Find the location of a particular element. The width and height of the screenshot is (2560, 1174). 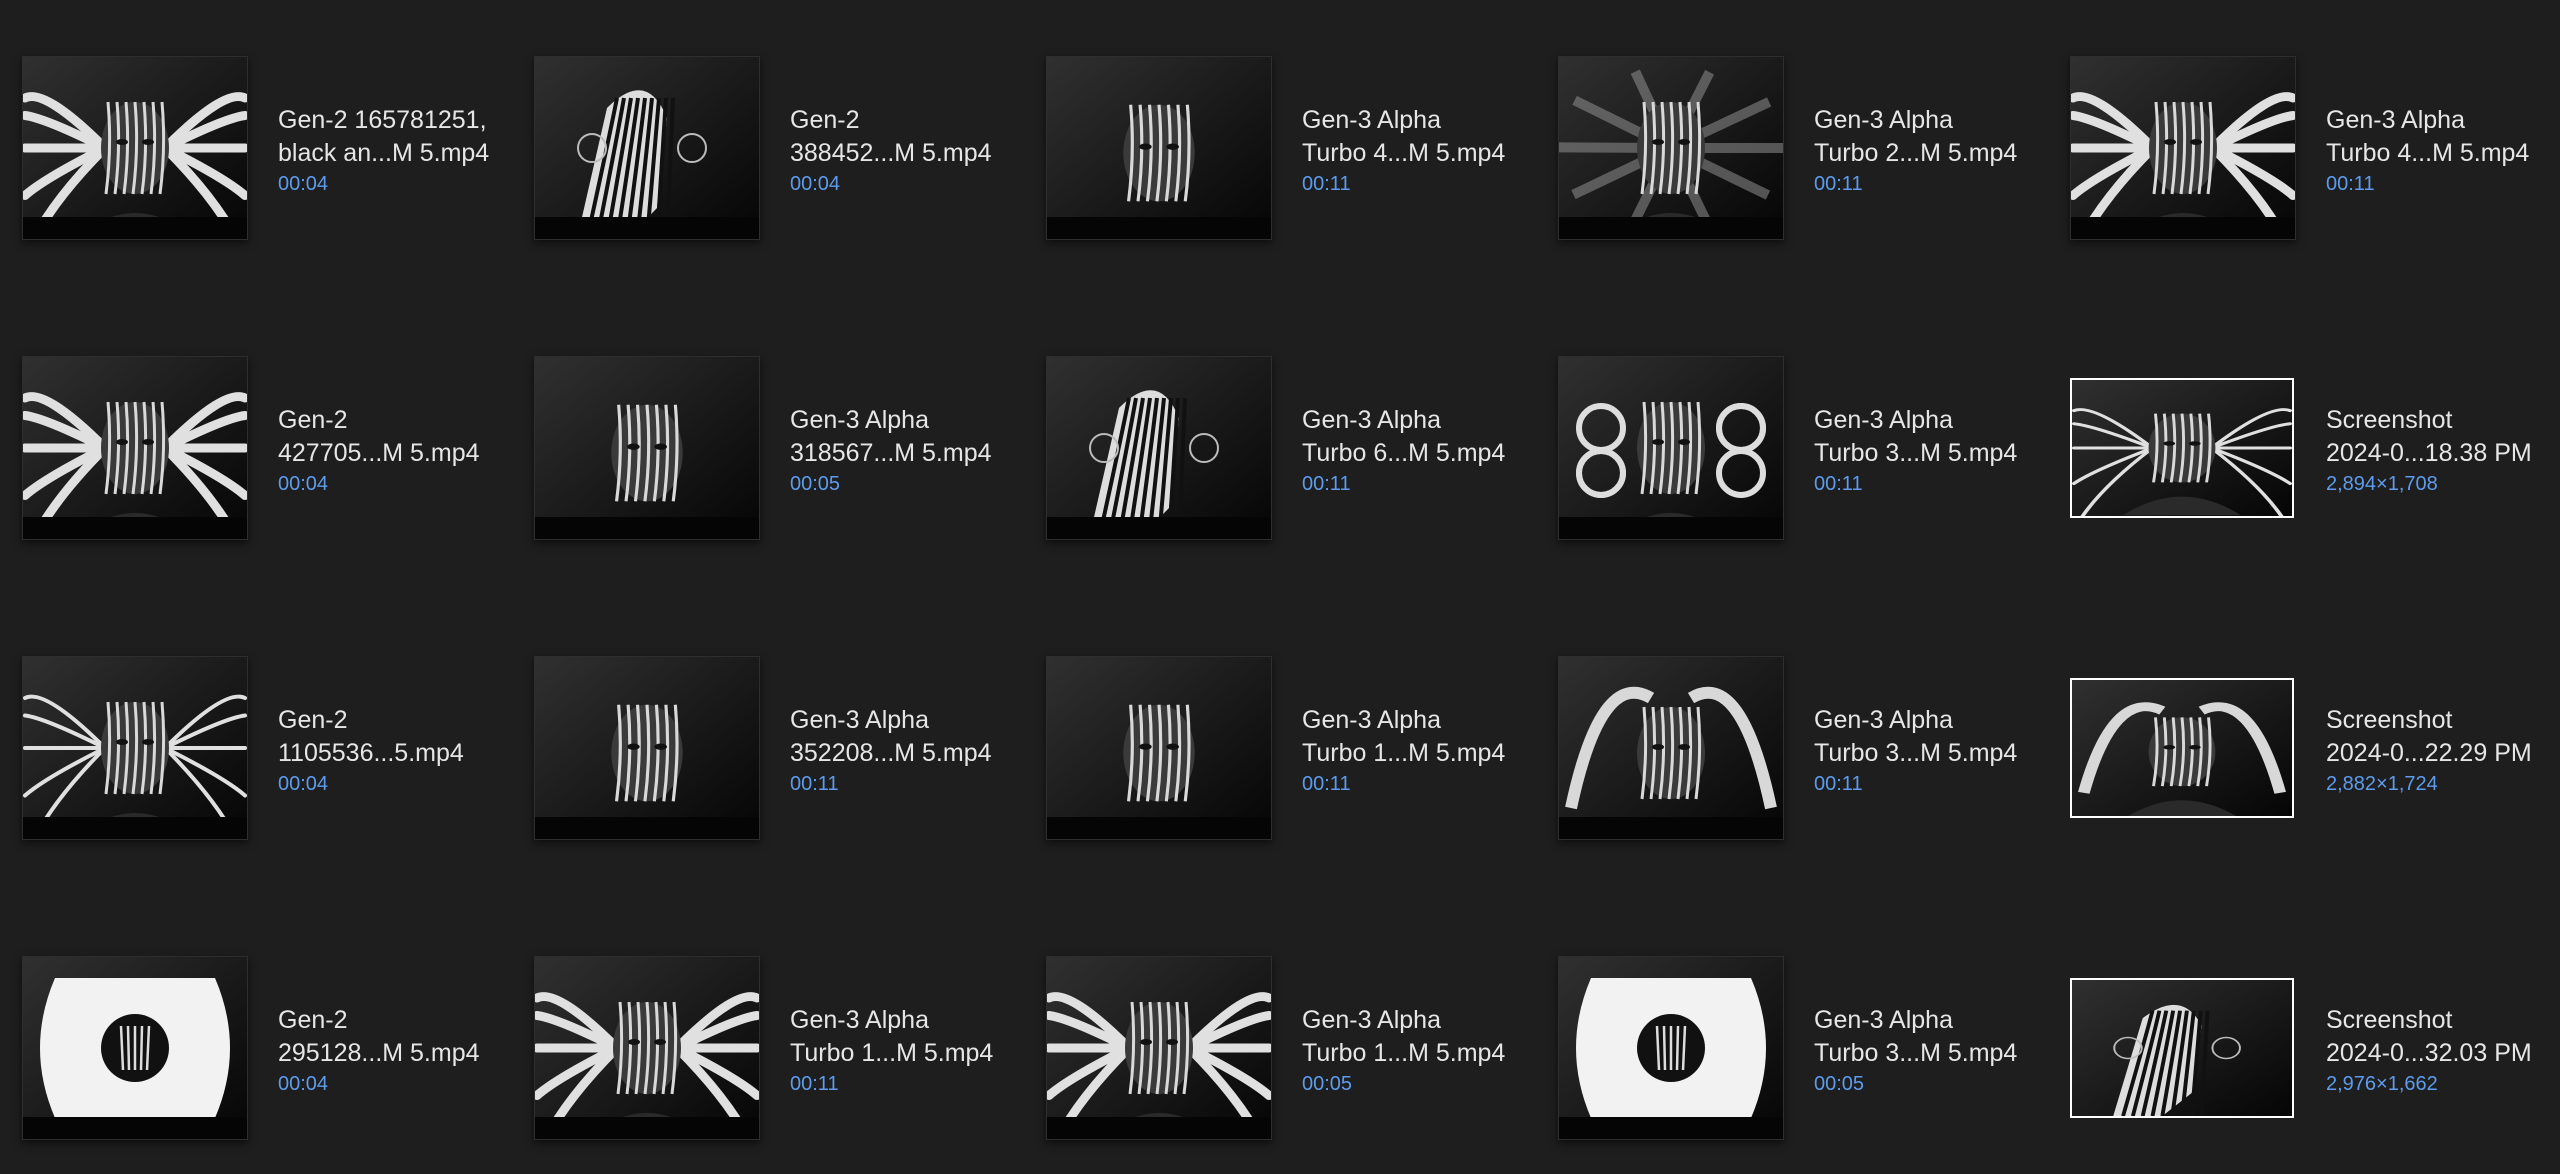

file-name-line-2: 388452...M 5.mp4 is located at coordinates (891, 153).